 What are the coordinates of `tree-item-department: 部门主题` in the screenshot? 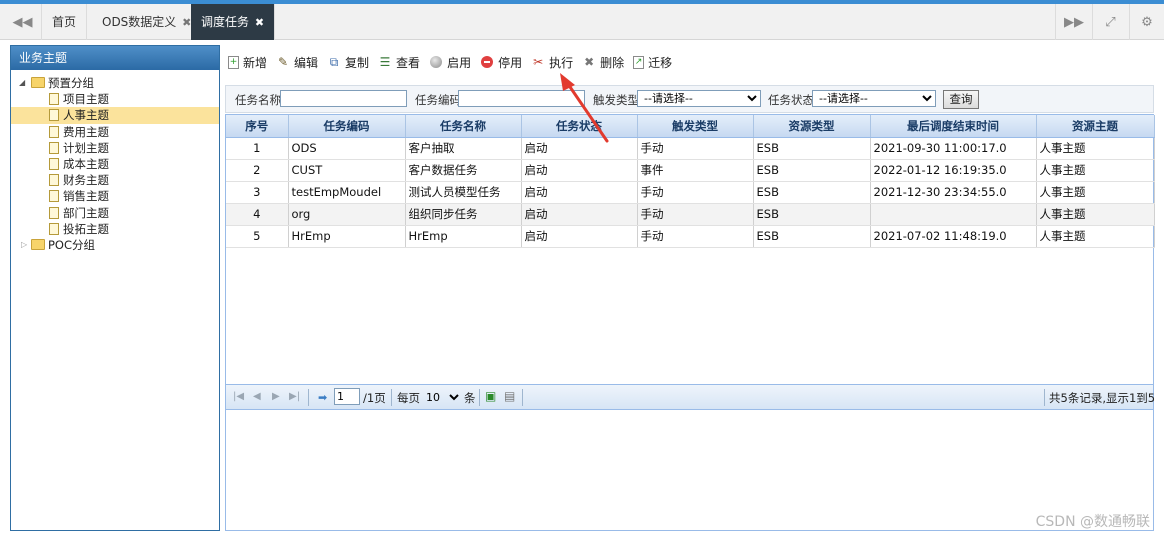 It's located at (115, 213).